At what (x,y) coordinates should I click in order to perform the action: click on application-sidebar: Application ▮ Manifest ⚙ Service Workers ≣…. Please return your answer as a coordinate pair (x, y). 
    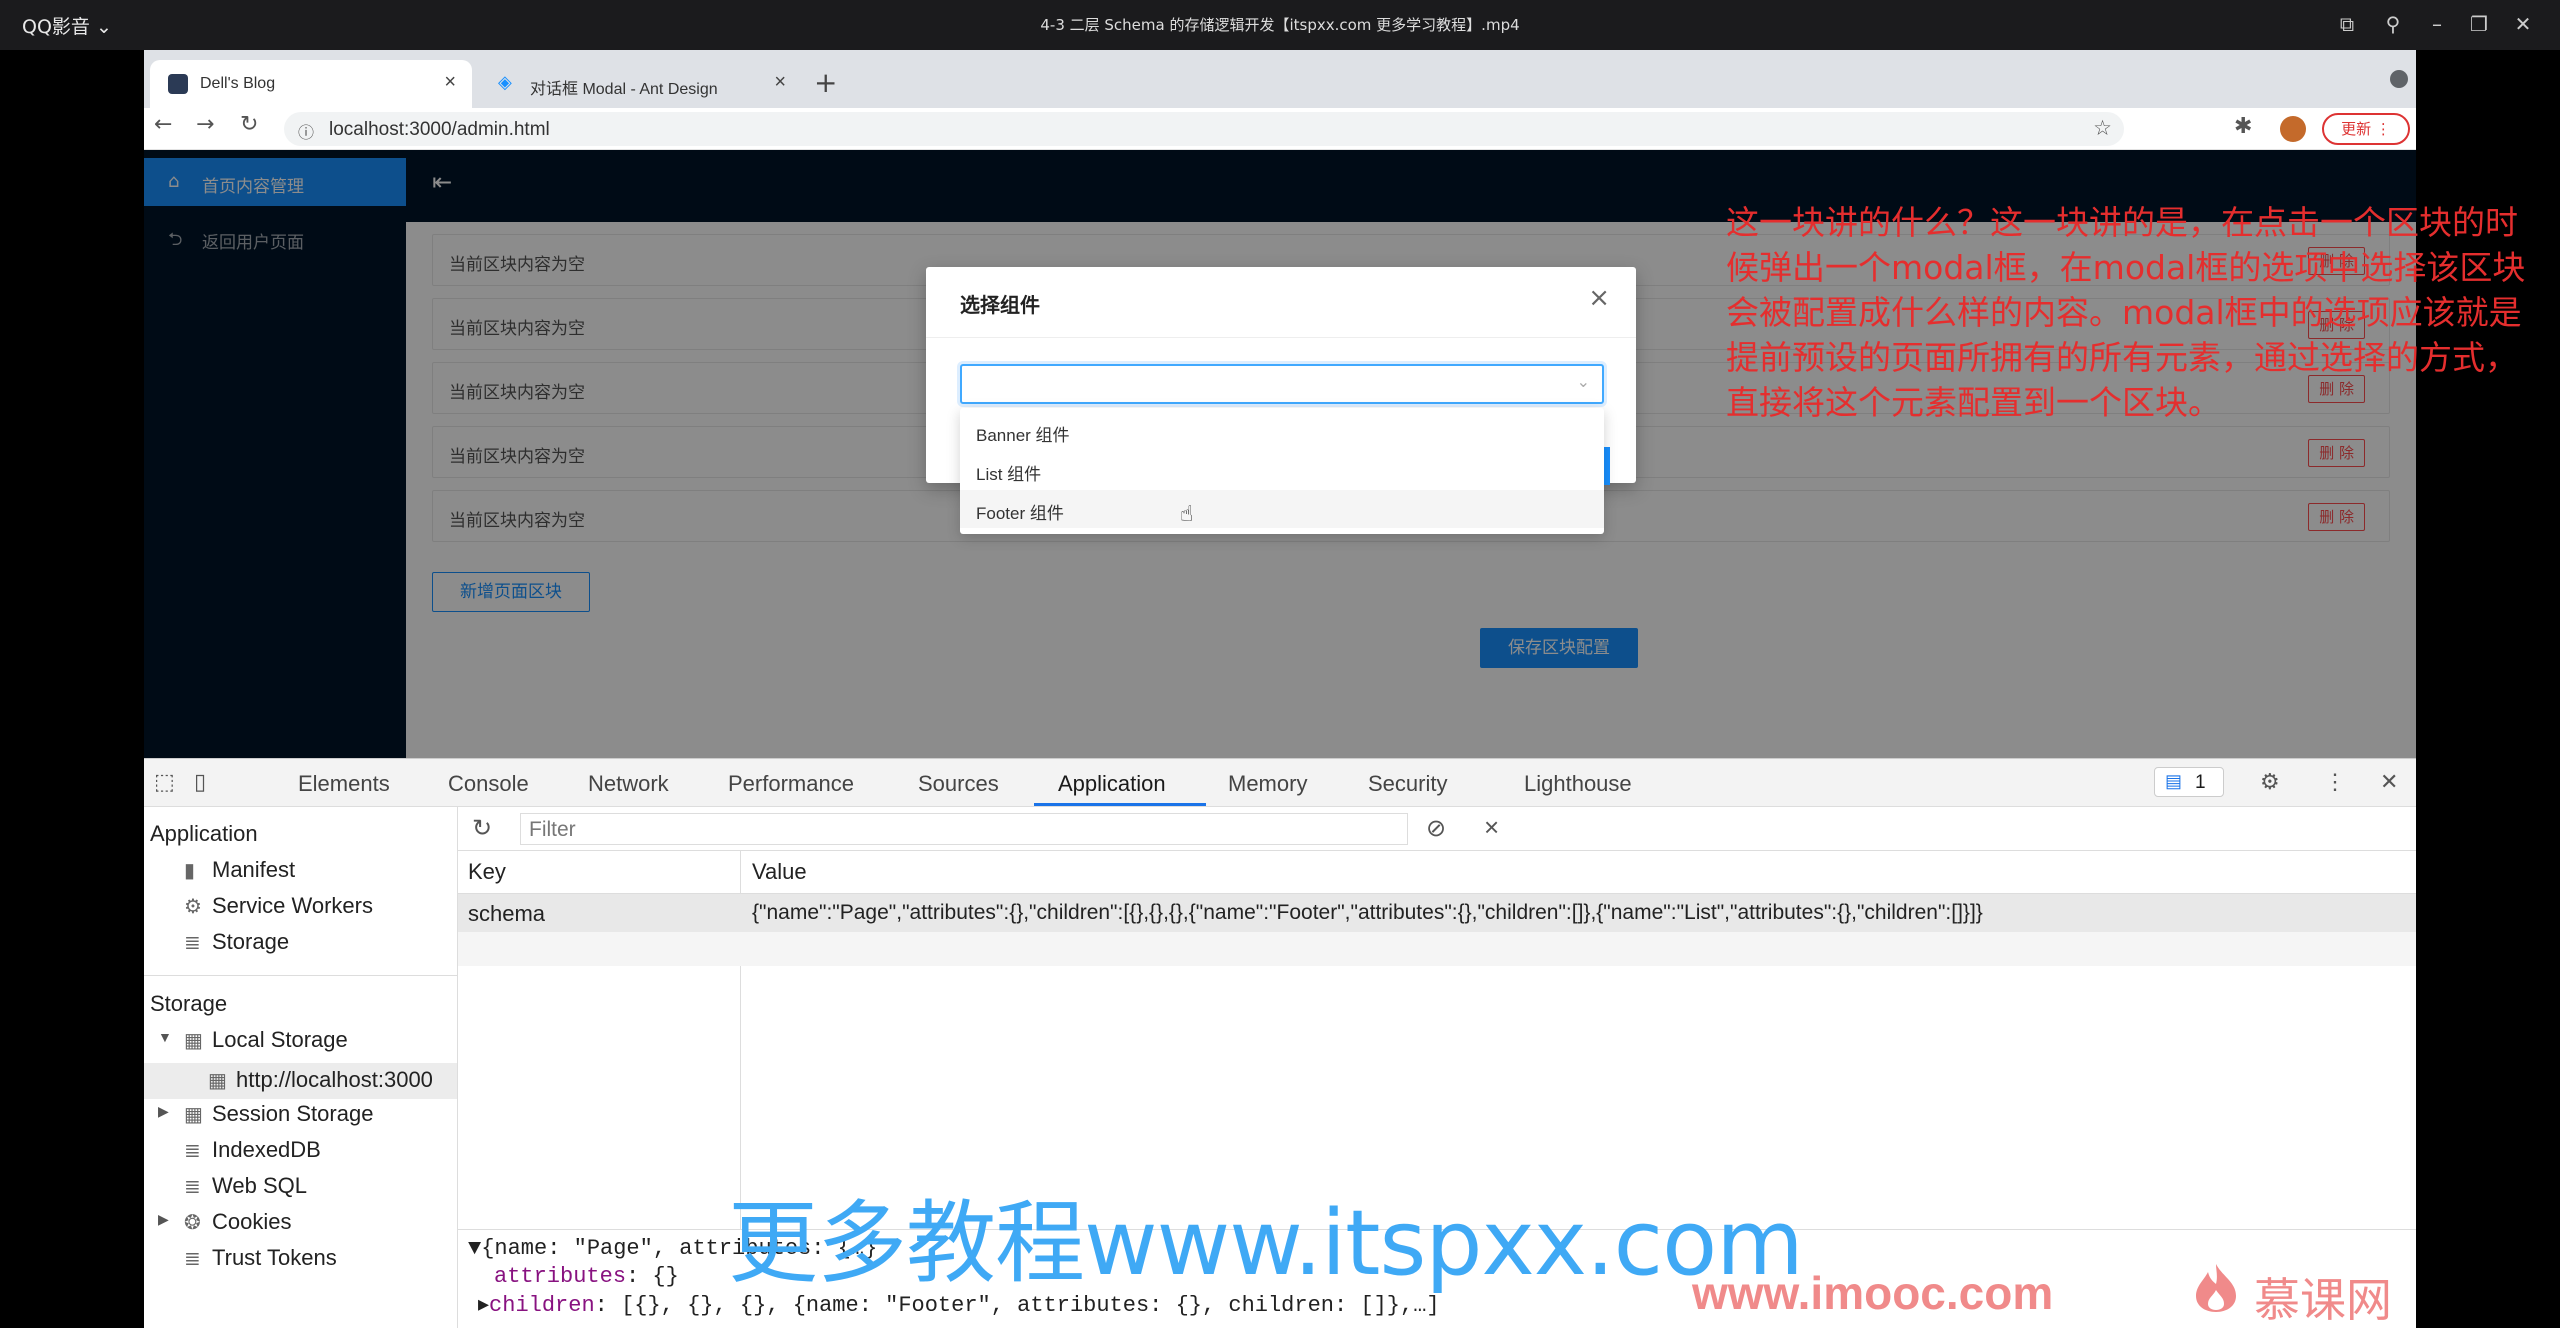
    Looking at the image, I should click on (301, 1067).